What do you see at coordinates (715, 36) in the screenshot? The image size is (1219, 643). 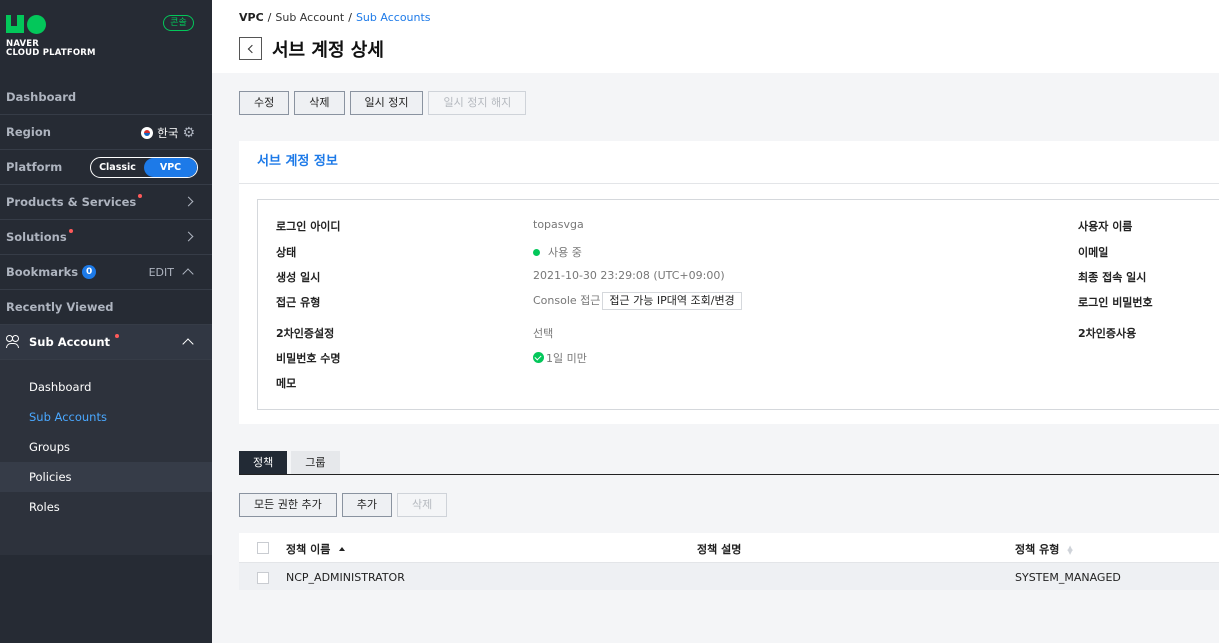 I see `page-header: VPC / Sub Account / Sub Accounts 서브 계정 상세` at bounding box center [715, 36].